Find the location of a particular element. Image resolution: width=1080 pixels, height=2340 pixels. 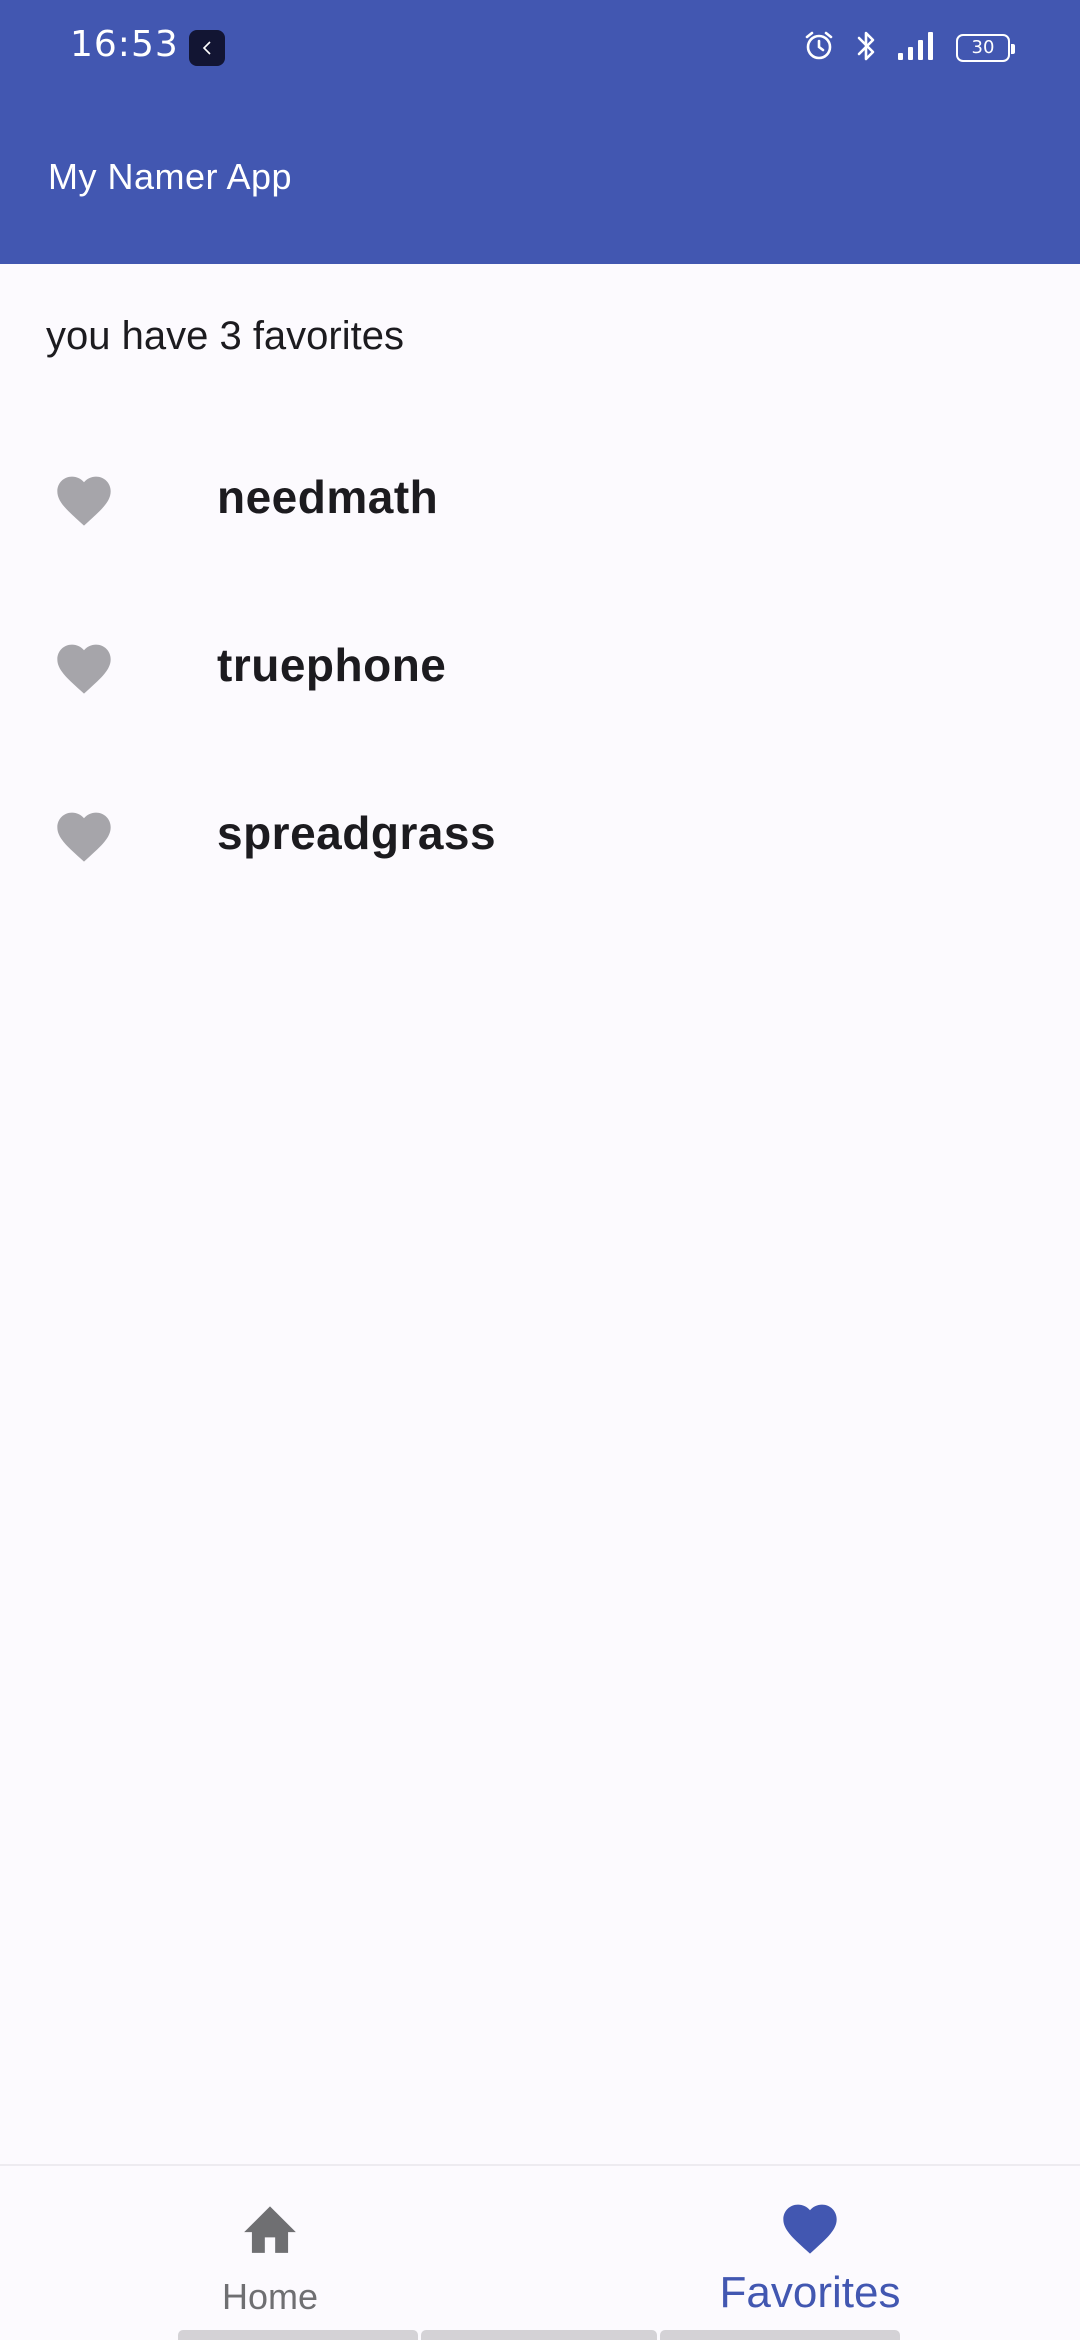

battery-icon: 30 is located at coordinates (985, 48).